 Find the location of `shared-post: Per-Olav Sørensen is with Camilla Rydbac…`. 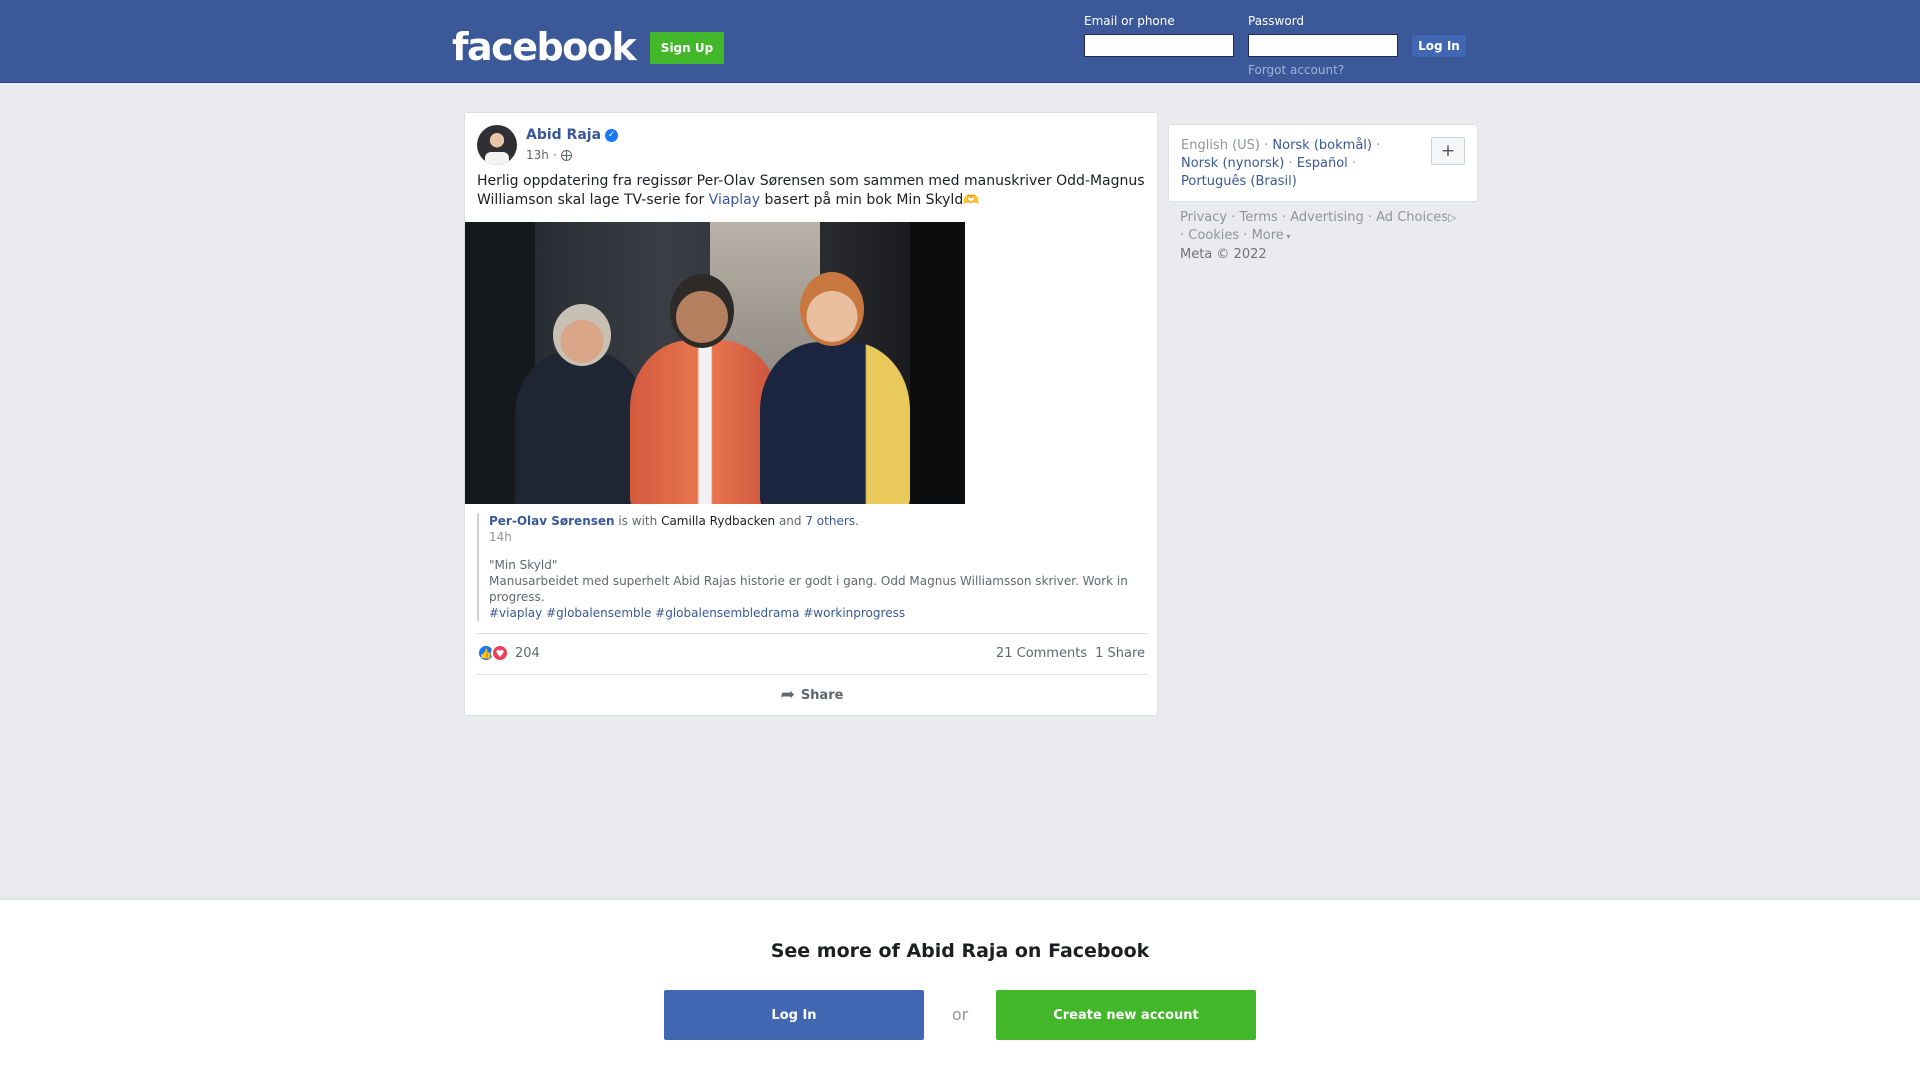

shared-post: Per-Olav Sørensen is with Camilla Rydbac… is located at coordinates (813, 567).